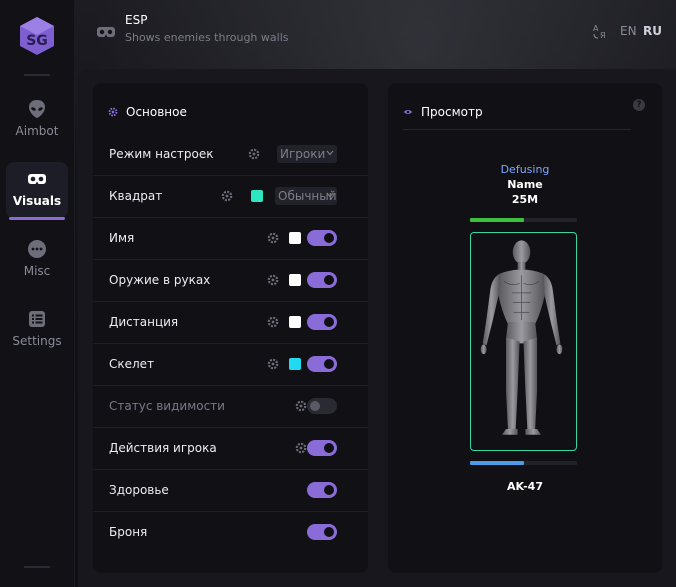 The image size is (676, 587). What do you see at coordinates (136, 196) in the screenshot?
I see `setting-label: Квадрат` at bounding box center [136, 196].